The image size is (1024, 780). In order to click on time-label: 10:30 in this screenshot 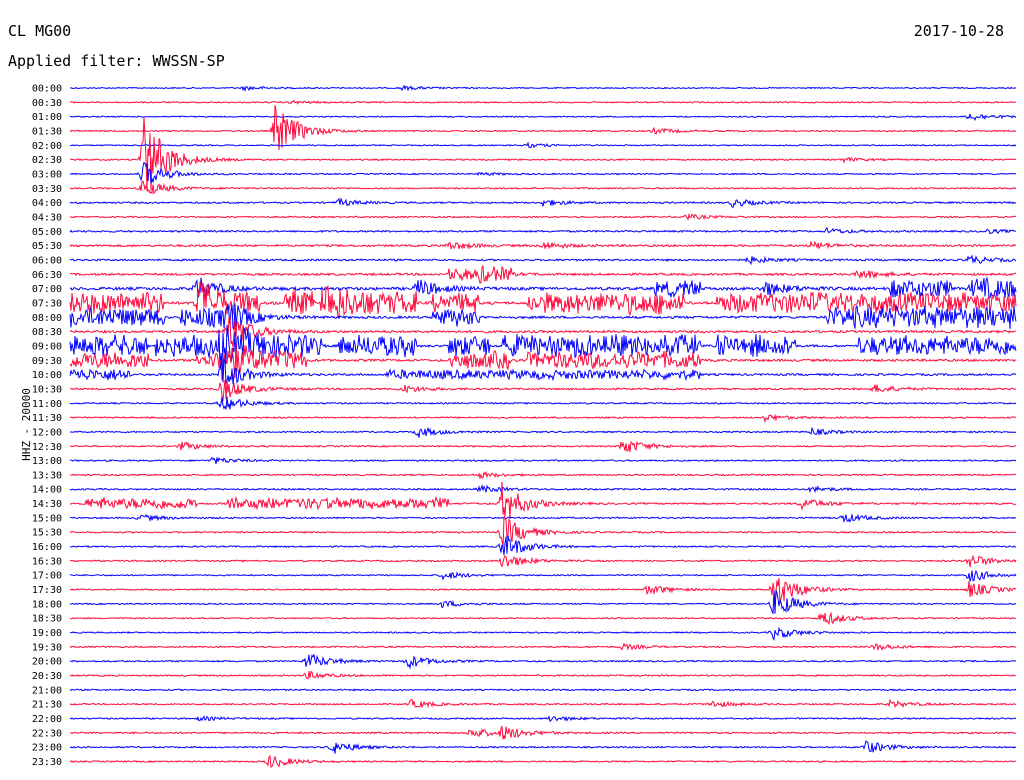, I will do `click(47, 389)`.